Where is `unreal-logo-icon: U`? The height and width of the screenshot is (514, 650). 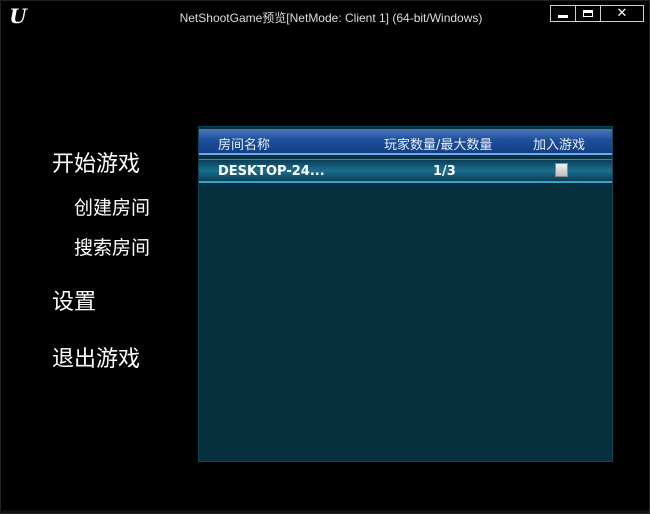
unreal-logo-icon: U is located at coordinates (18, 16).